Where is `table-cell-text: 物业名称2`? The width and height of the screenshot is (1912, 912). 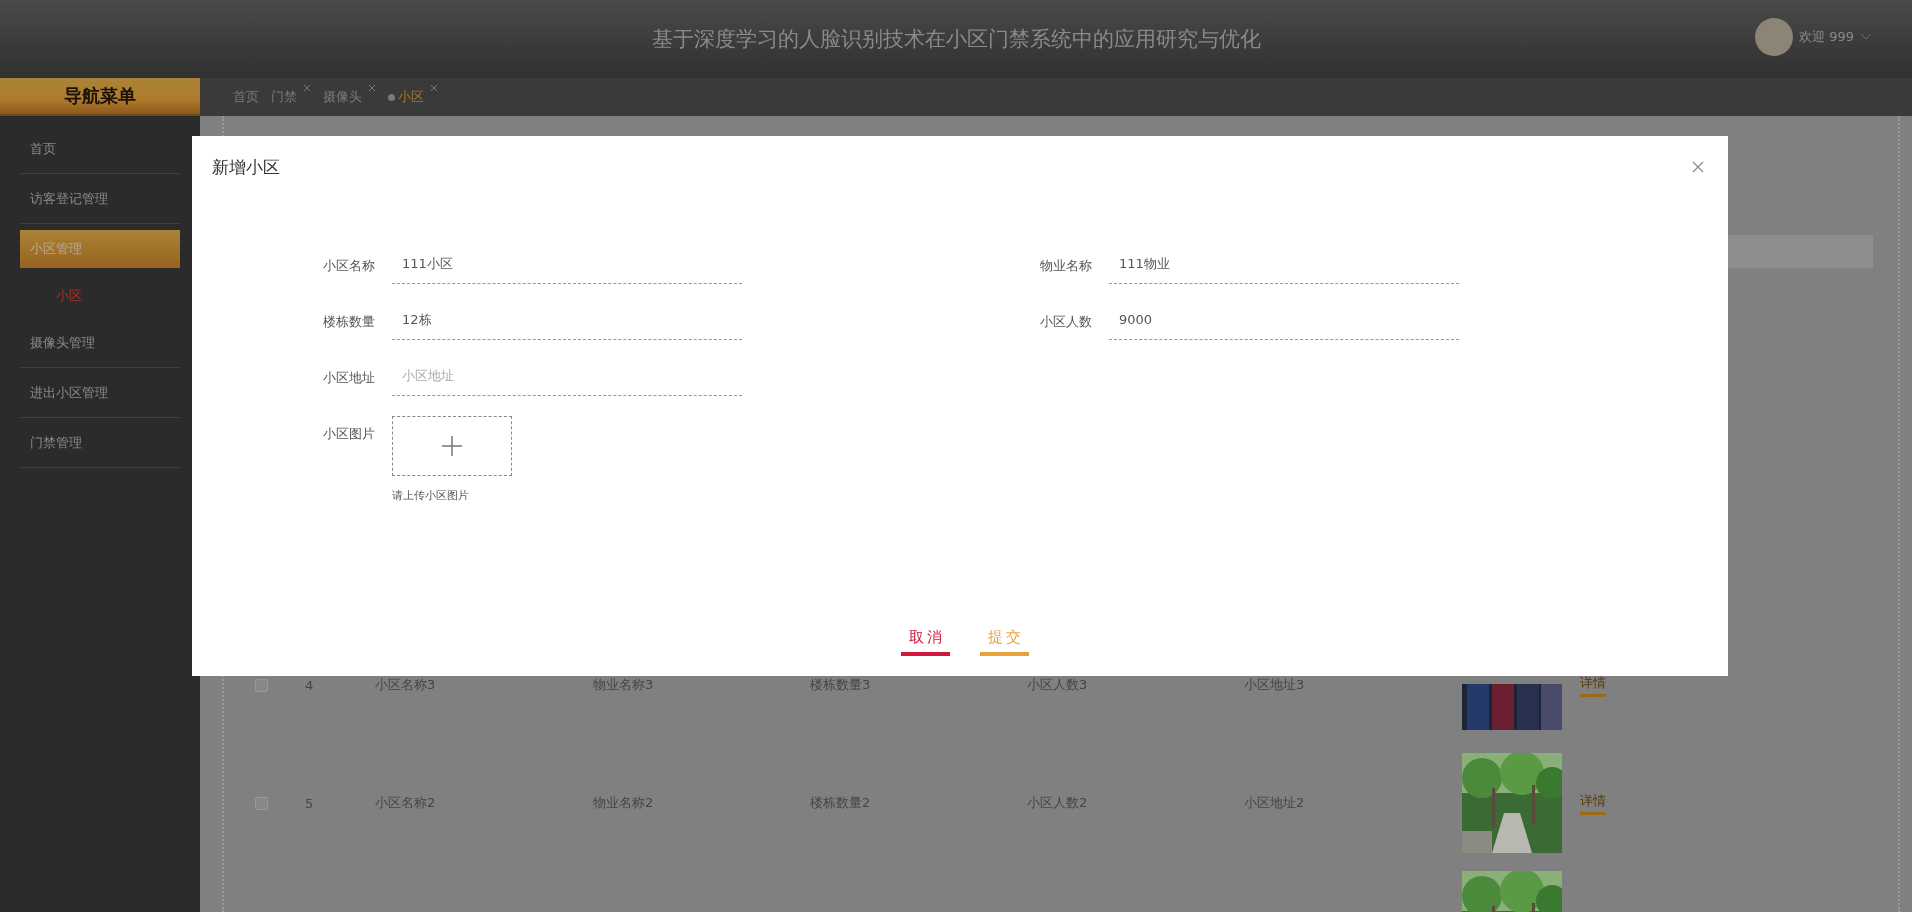 table-cell-text: 物业名称2 is located at coordinates (624, 803).